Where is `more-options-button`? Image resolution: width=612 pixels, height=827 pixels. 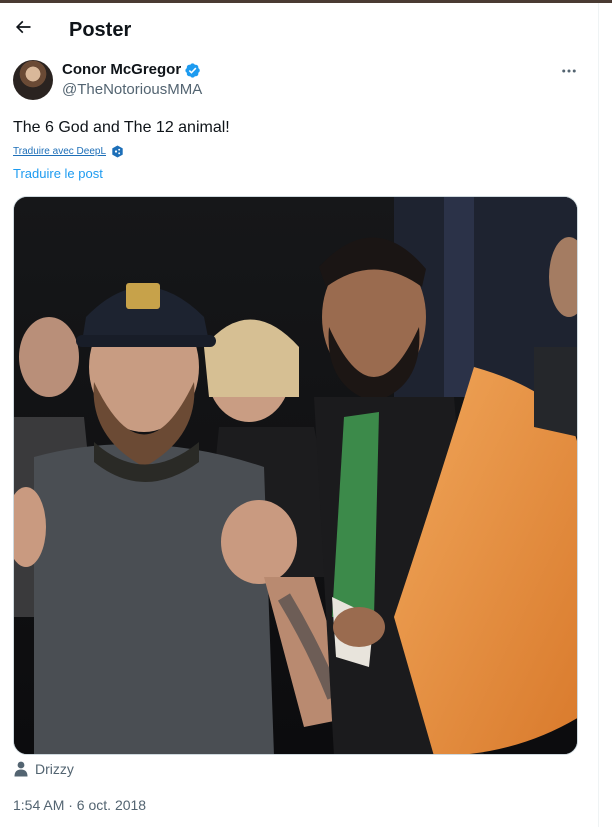 more-options-button is located at coordinates (569, 71).